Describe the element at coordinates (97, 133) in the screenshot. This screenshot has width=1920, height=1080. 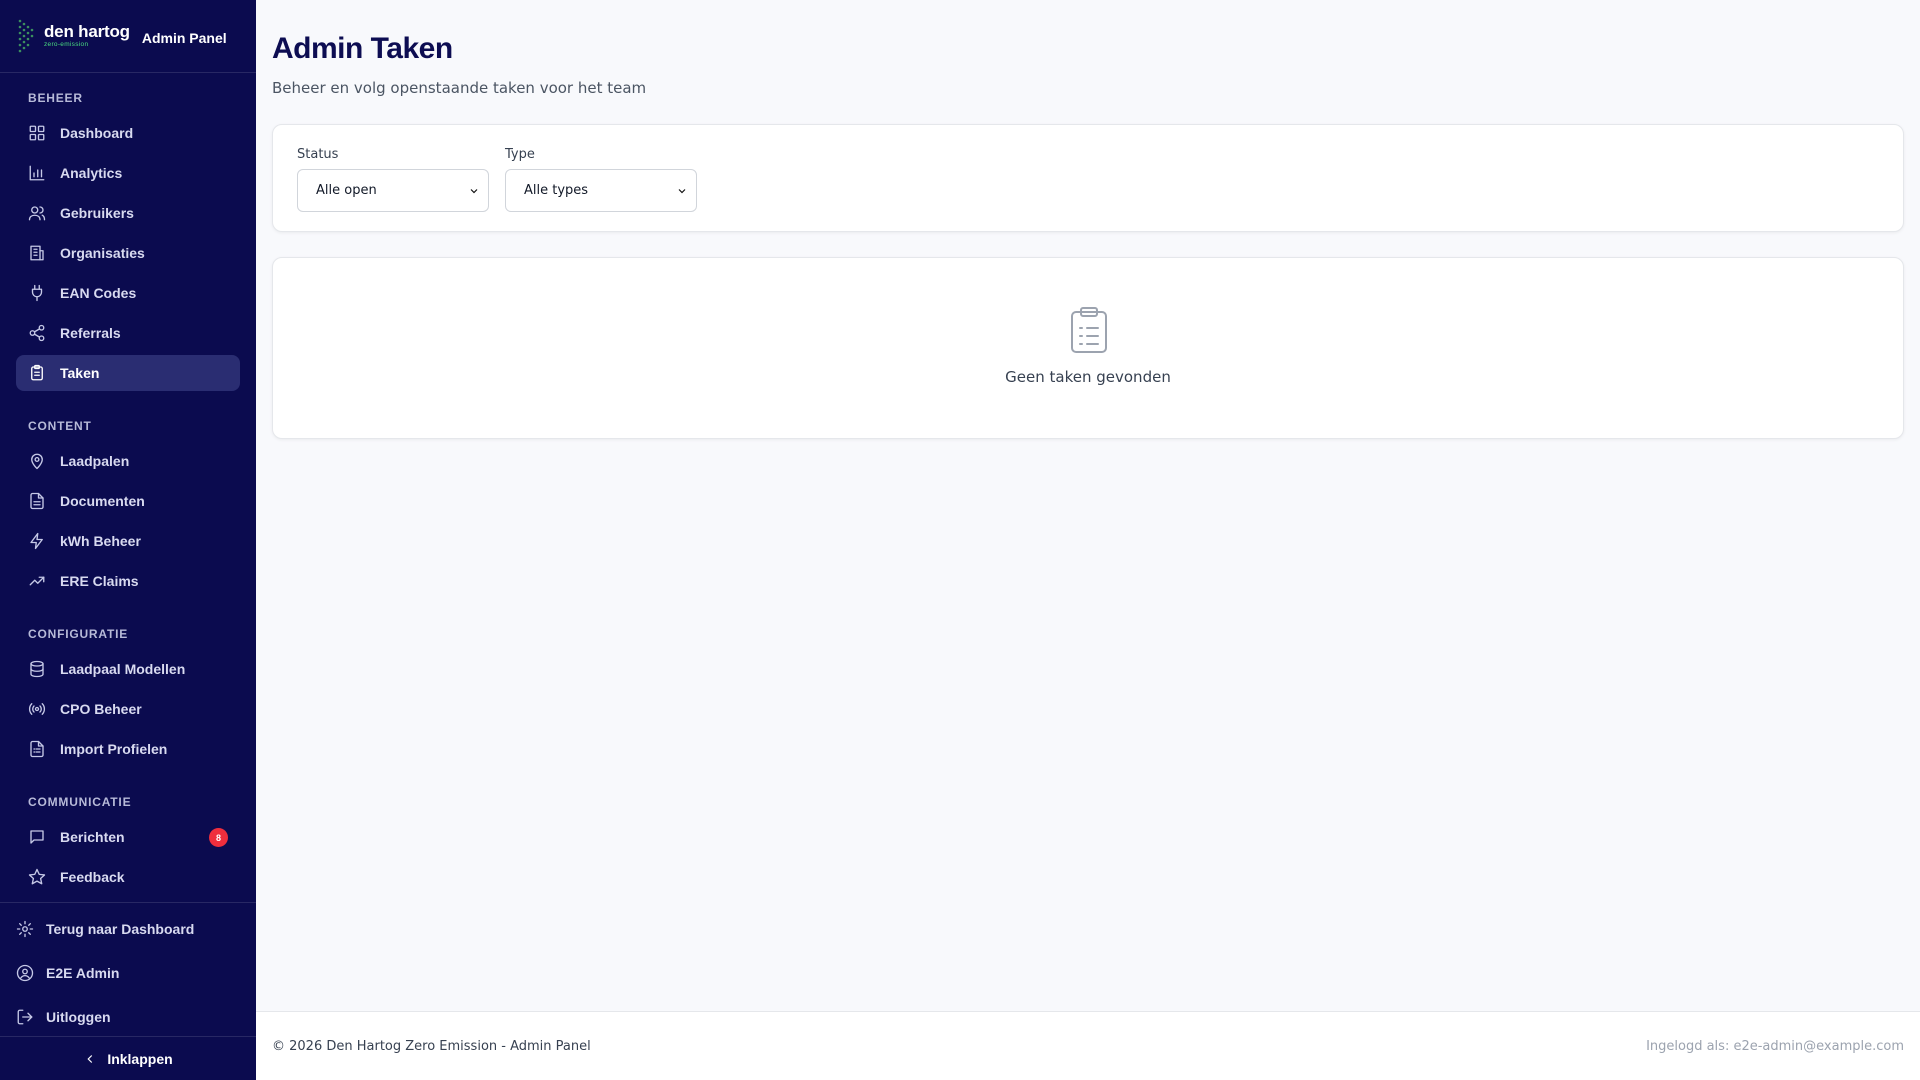
I see `sidebar-item-label: Dashboard` at that location.